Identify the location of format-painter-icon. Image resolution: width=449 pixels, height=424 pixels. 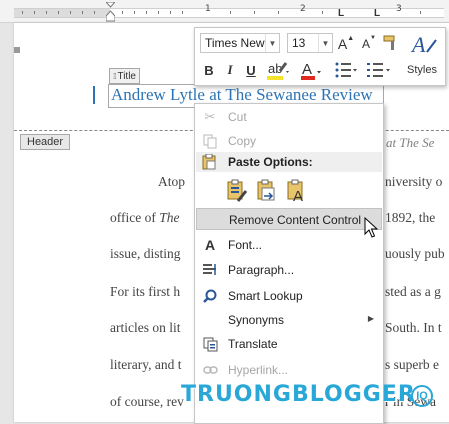
(389, 42).